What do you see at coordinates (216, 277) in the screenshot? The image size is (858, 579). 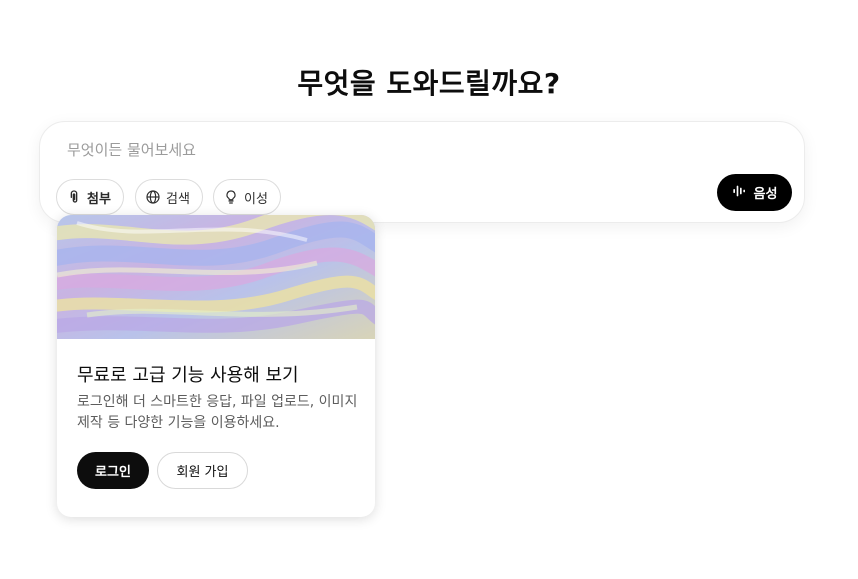 I see `promo-artwork` at bounding box center [216, 277].